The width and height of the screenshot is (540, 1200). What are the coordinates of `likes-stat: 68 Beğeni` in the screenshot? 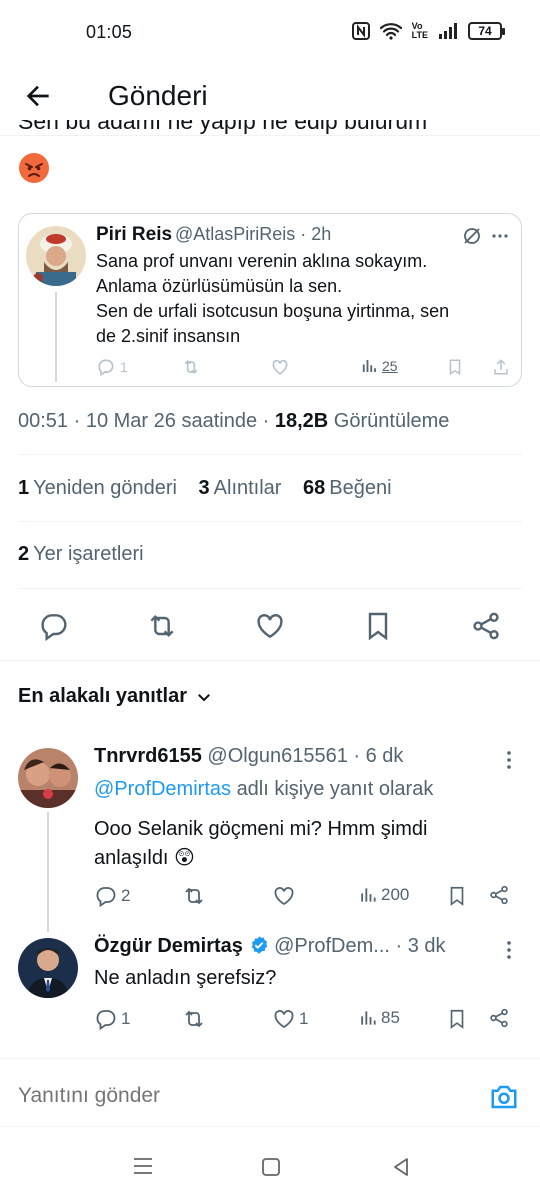 It's located at (347, 488).